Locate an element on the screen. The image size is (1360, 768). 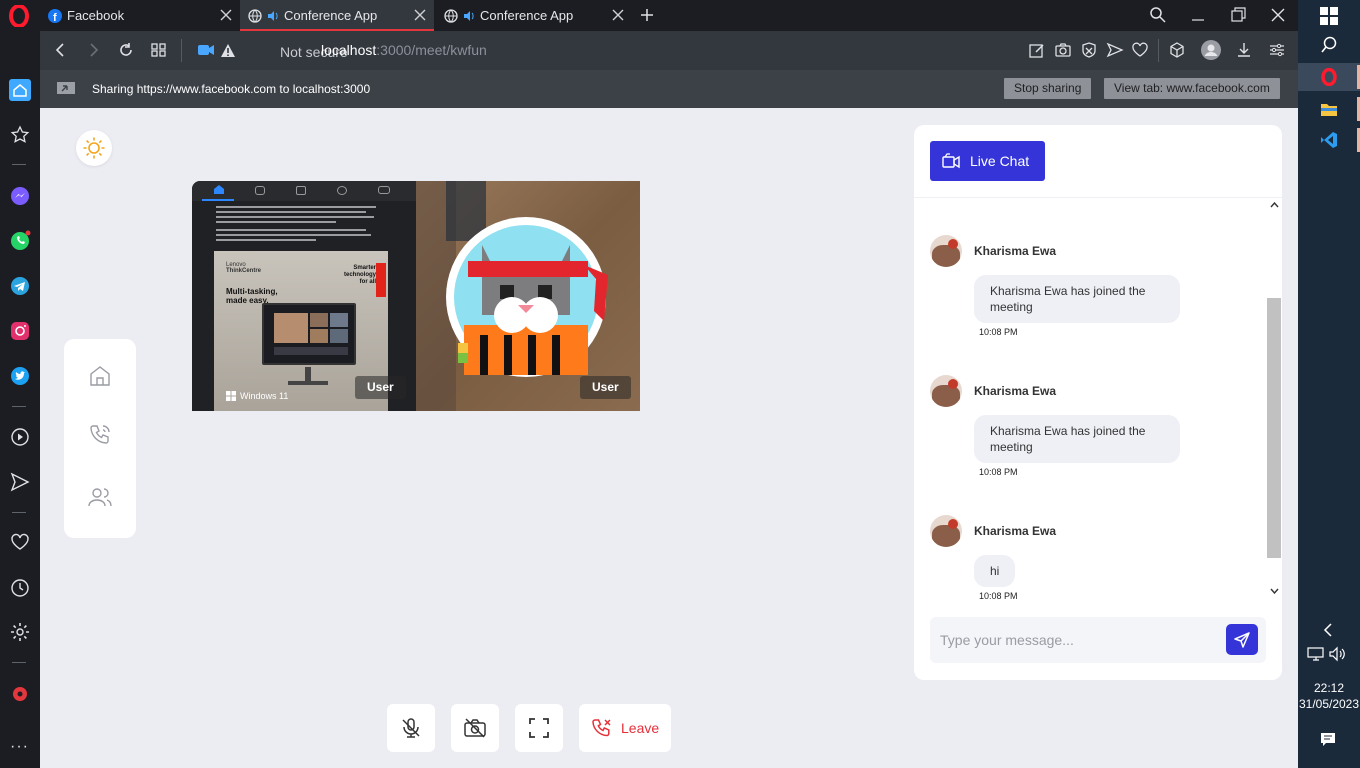
instagram-icon is located at coordinates (20, 331).